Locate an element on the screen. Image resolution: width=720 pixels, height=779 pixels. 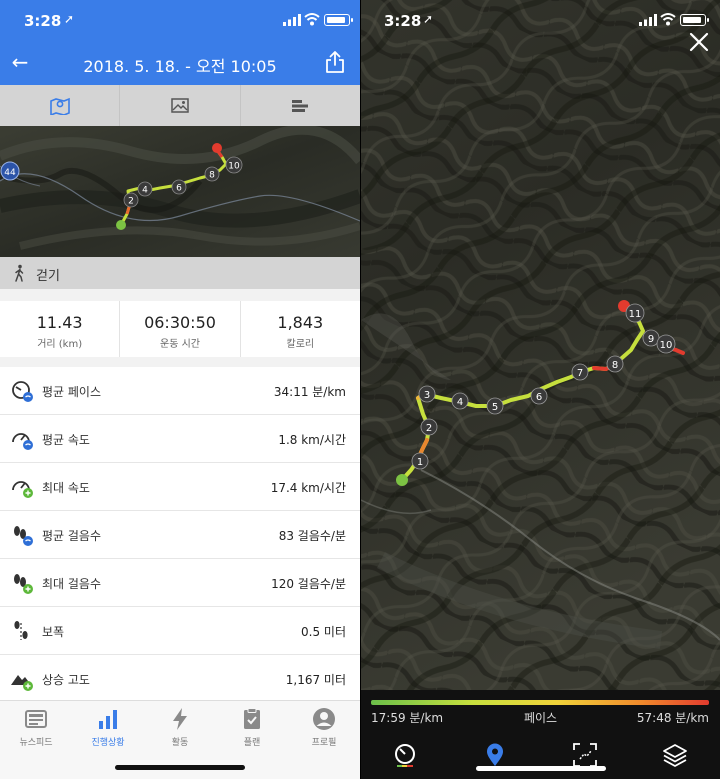
activity-icon is located at coordinates (180, 719).